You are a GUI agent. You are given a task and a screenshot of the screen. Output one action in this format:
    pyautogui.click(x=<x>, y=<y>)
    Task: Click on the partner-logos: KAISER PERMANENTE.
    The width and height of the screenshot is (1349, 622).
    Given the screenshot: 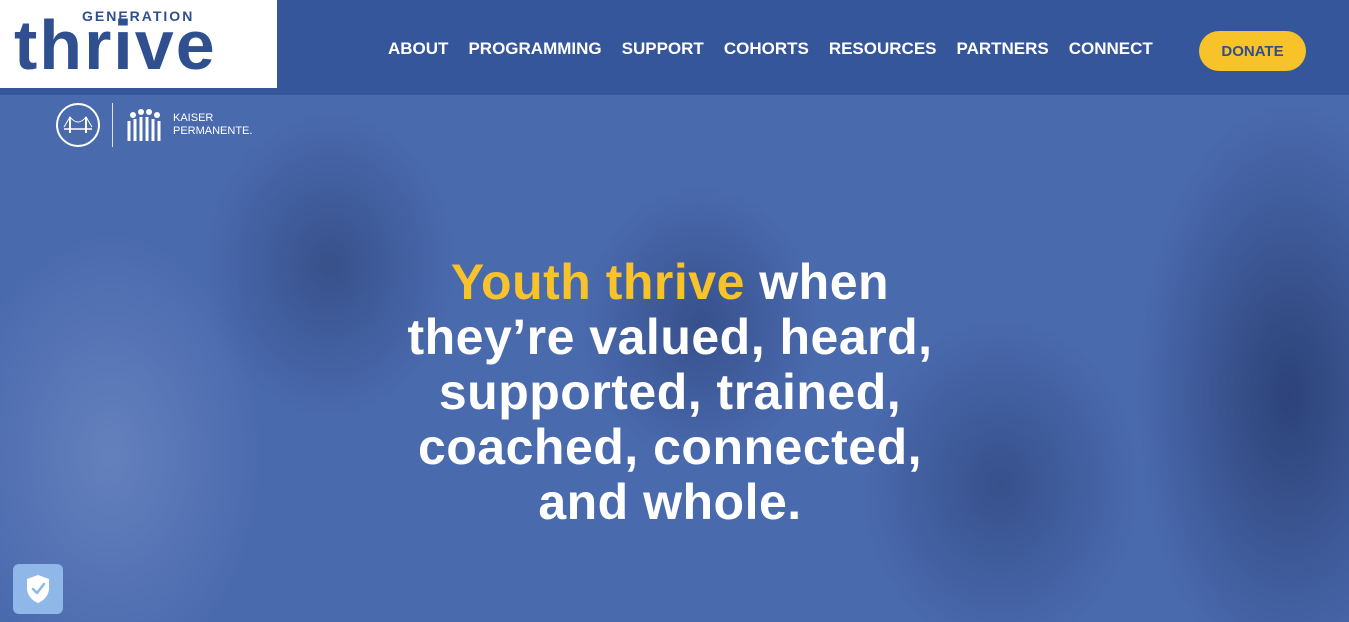 What is the action you would take?
    pyautogui.click(x=154, y=125)
    